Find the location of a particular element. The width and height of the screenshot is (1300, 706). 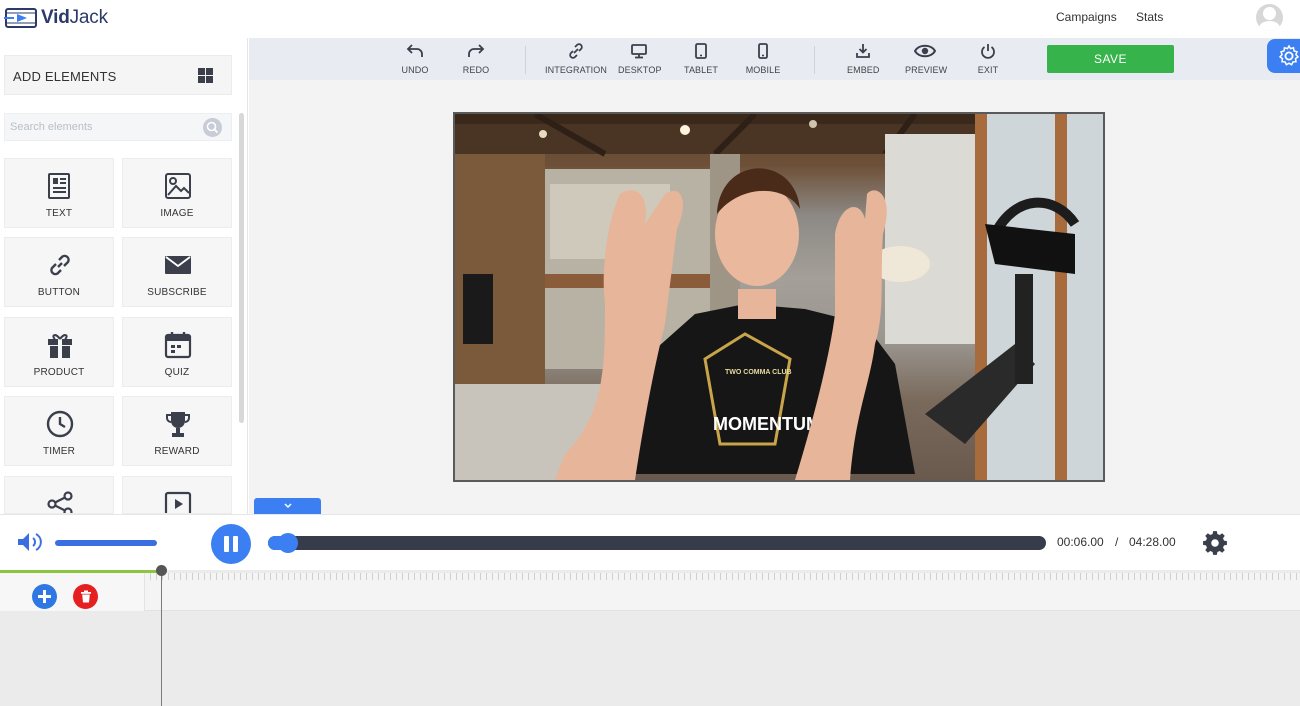

tablet-view-button: TABLET is located at coordinates (701, 58).